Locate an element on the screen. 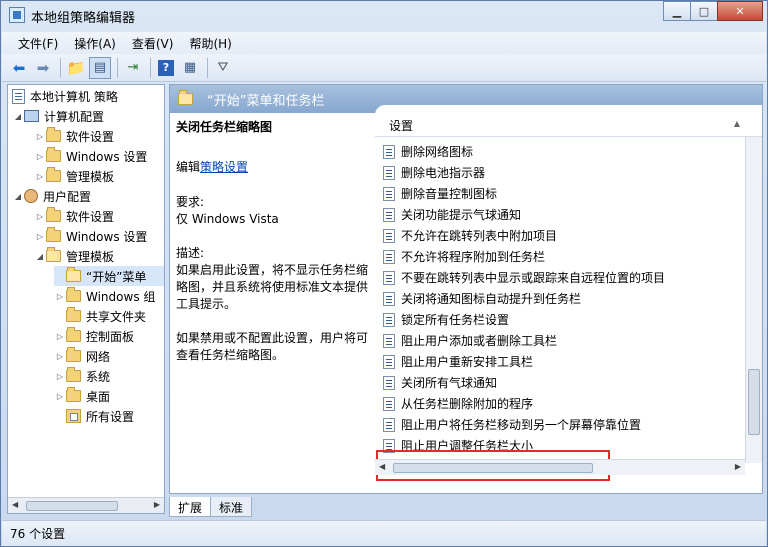 This screenshot has width=768, height=547. tree-item-label: Windows 设置 is located at coordinates (107, 156).